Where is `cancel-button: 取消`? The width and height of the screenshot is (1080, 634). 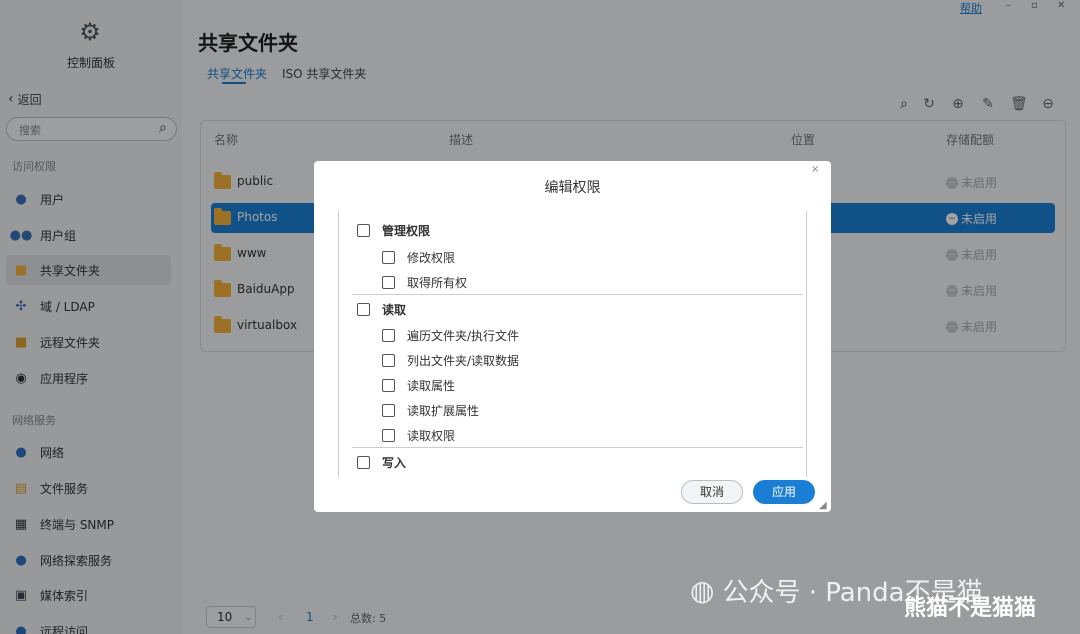 cancel-button: 取消 is located at coordinates (712, 492).